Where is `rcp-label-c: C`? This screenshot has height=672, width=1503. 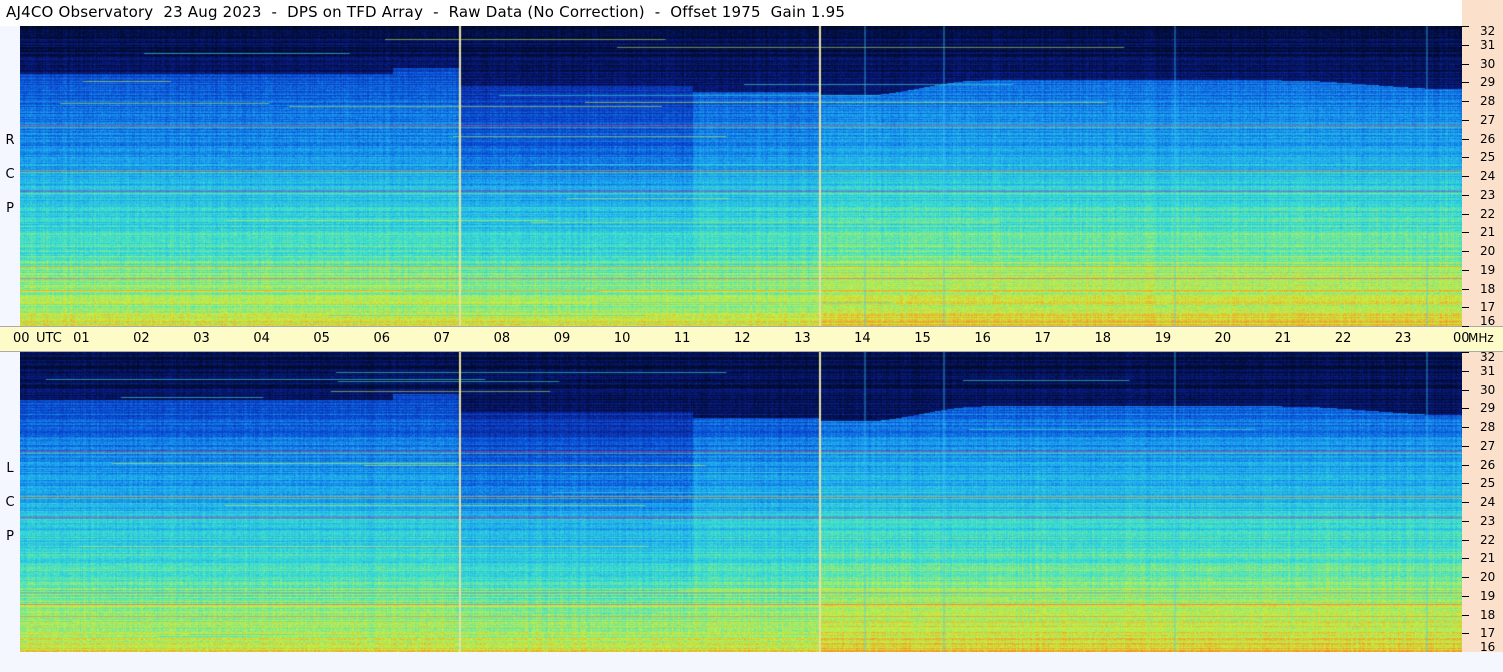 rcp-label-c: C is located at coordinates (10, 174).